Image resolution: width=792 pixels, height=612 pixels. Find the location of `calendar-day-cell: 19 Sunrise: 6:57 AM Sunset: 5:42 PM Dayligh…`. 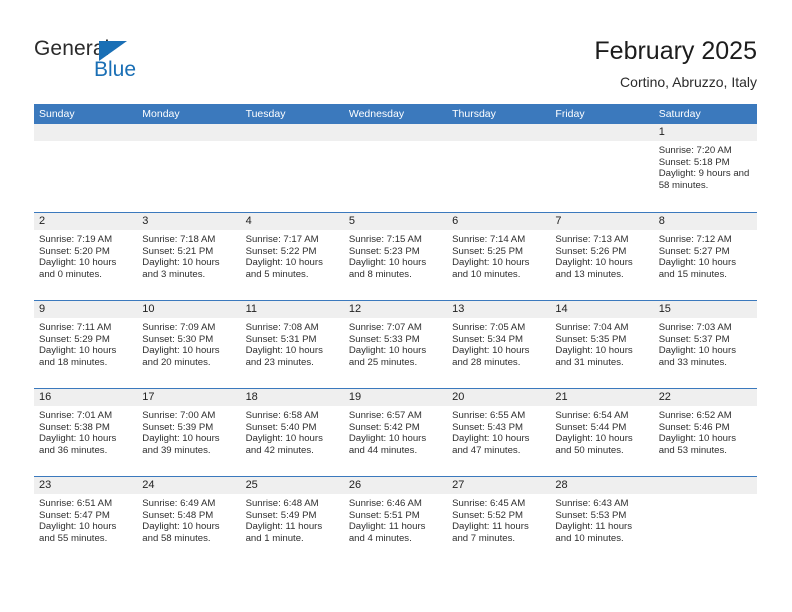

calendar-day-cell: 19 Sunrise: 6:57 AM Sunset: 5:42 PM Dayligh… is located at coordinates (395, 432).